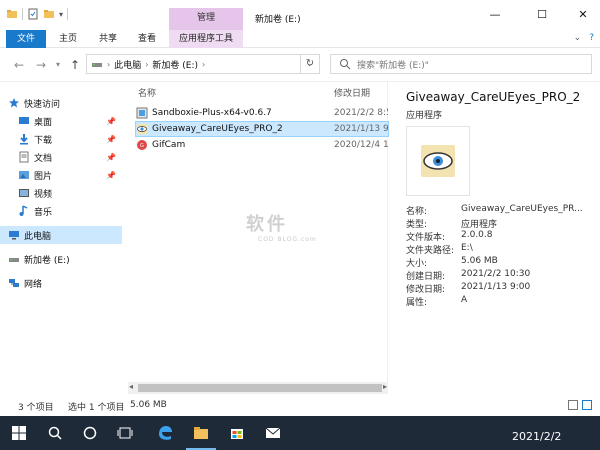 Image resolution: width=600 pixels, height=450 pixels. Describe the element at coordinates (300, 406) in the screenshot. I see `status-bar: 3 个项目 选中 1 个项目 5.06 MB` at that location.